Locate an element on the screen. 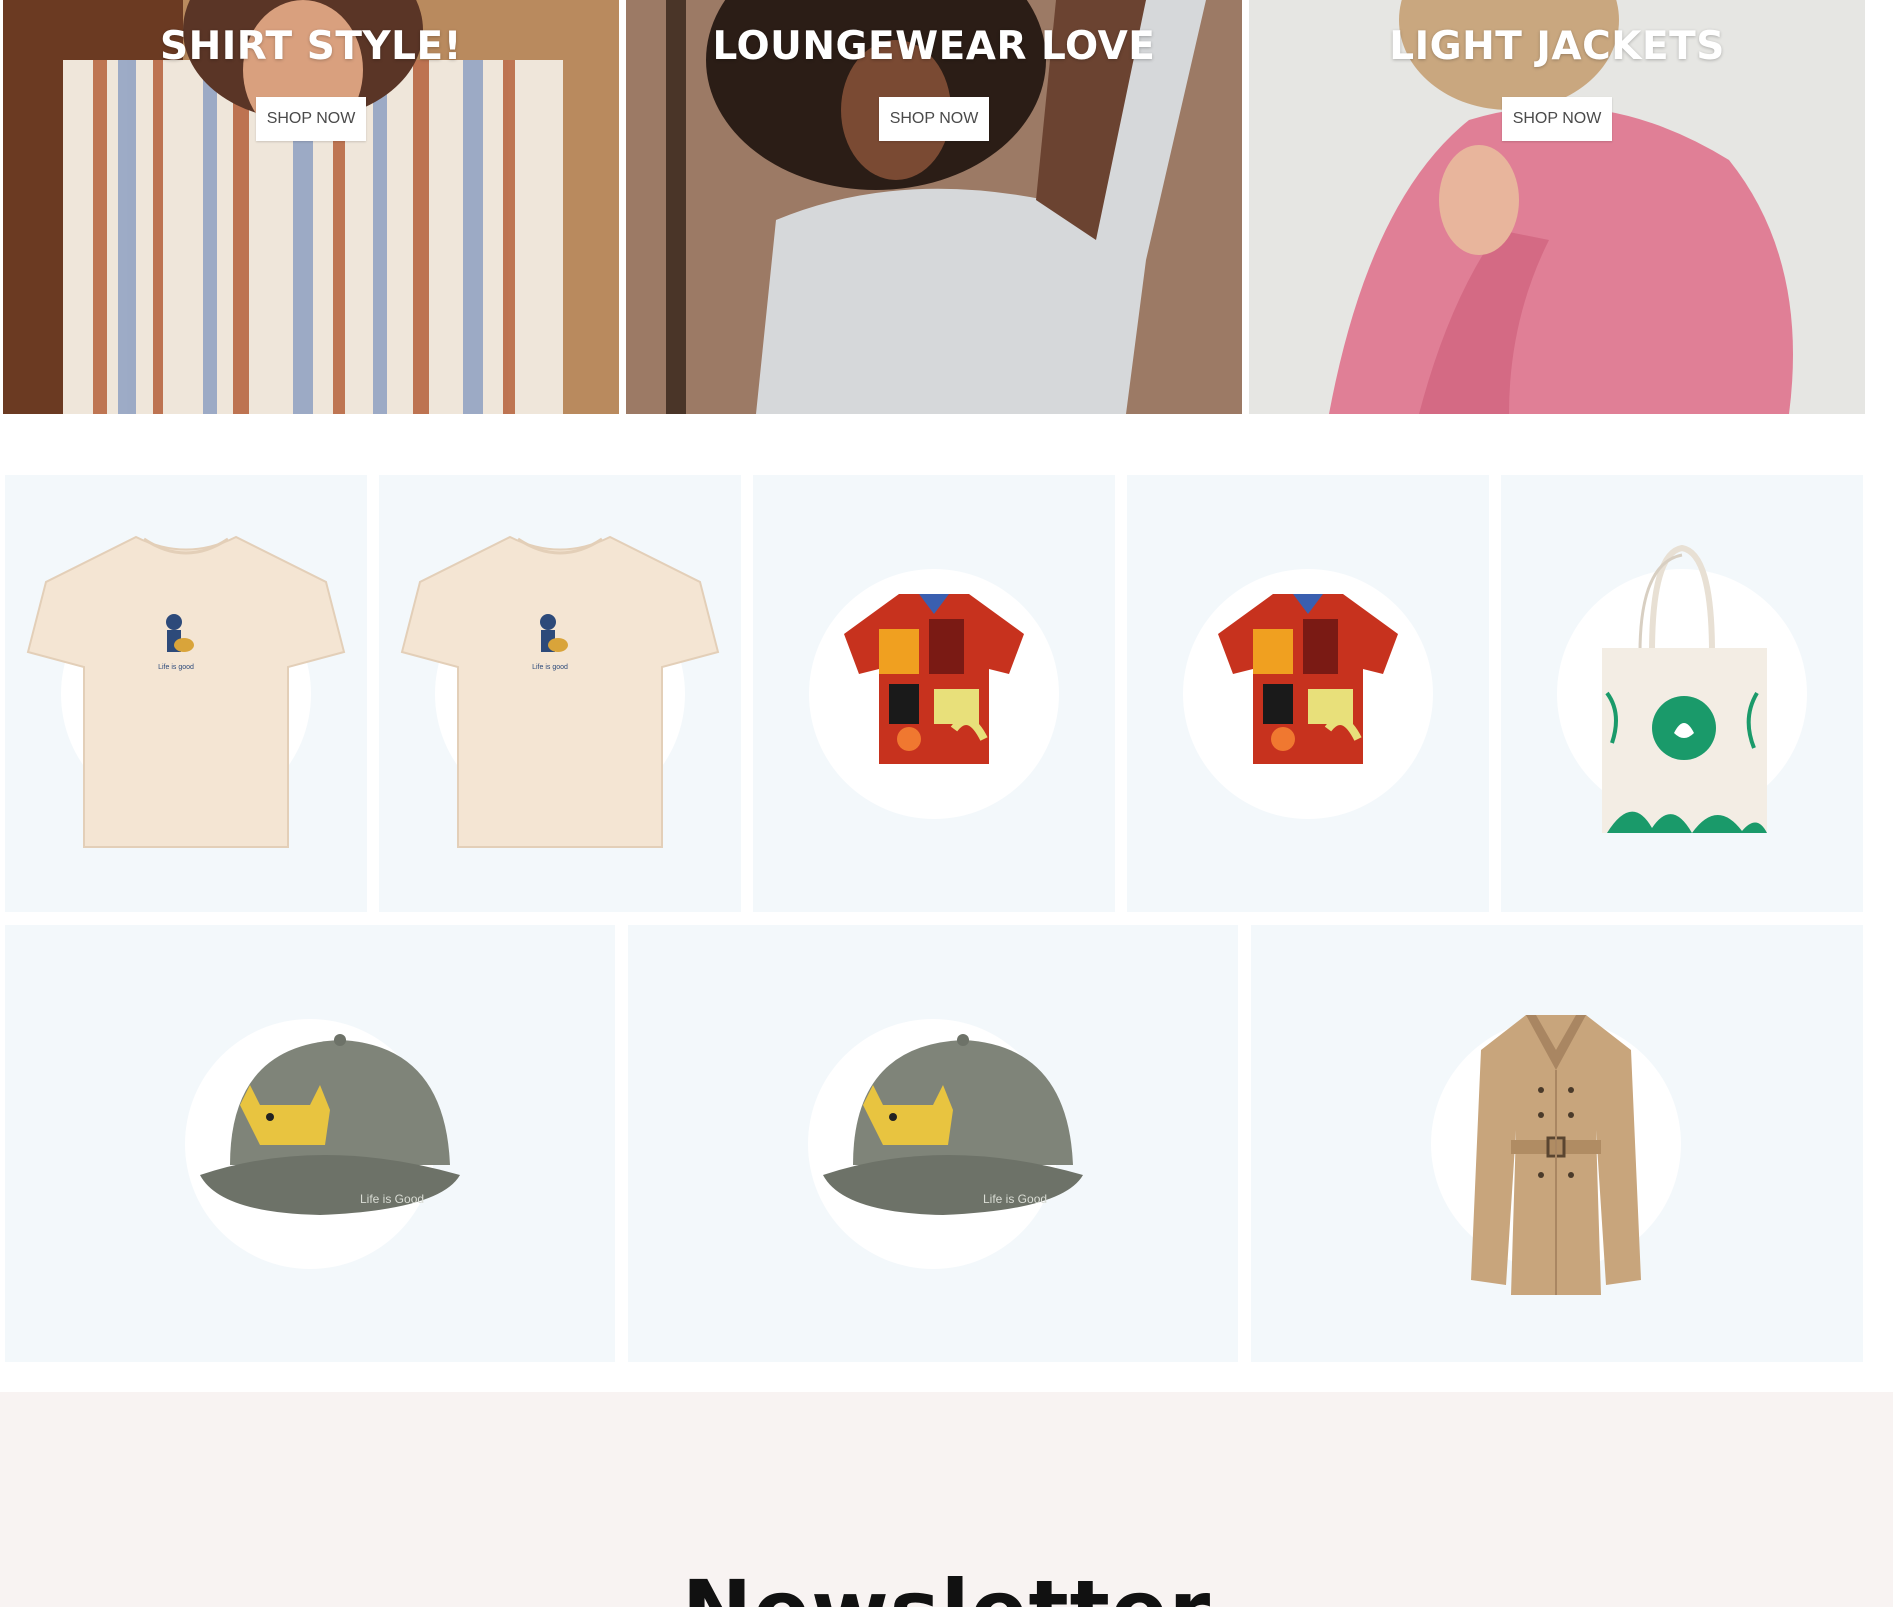 The height and width of the screenshot is (1607, 1893). banner-shirt-style: SHIRT STYLE! SHOP NOW is located at coordinates (311, 207).